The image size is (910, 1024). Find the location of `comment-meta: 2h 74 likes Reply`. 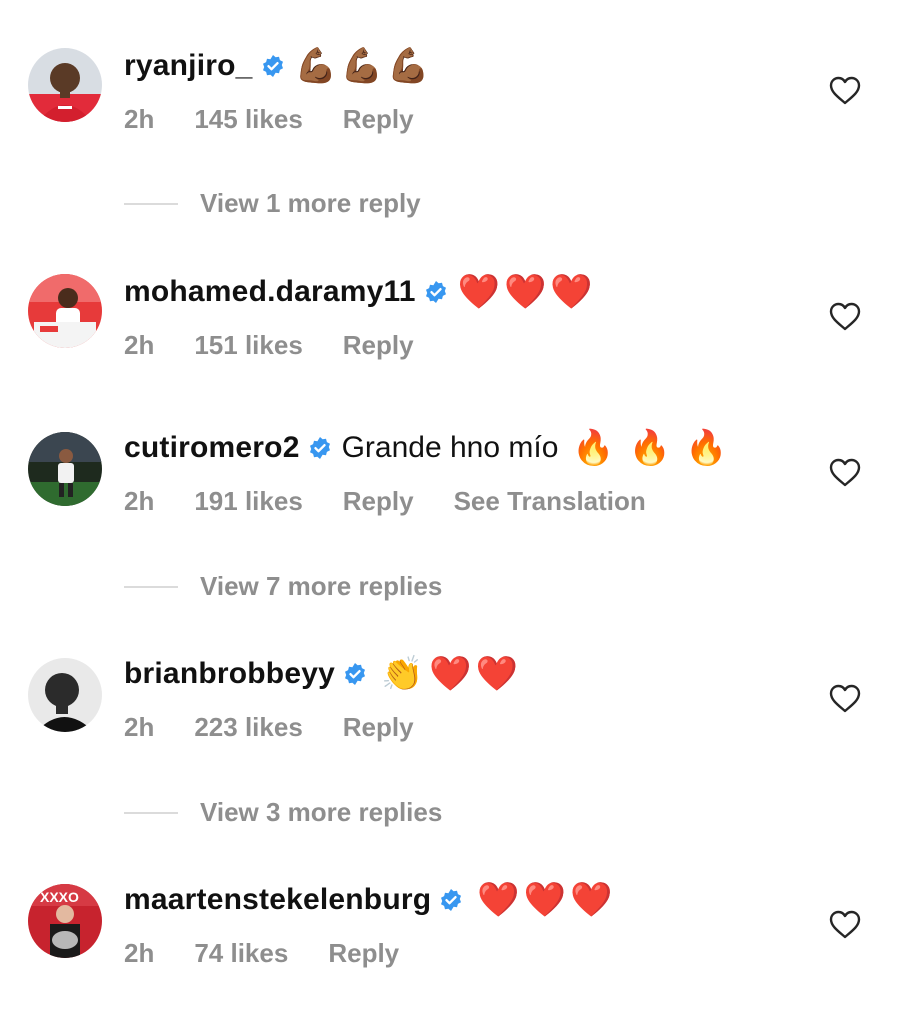

comment-meta: 2h 74 likes Reply is located at coordinates (281, 953).